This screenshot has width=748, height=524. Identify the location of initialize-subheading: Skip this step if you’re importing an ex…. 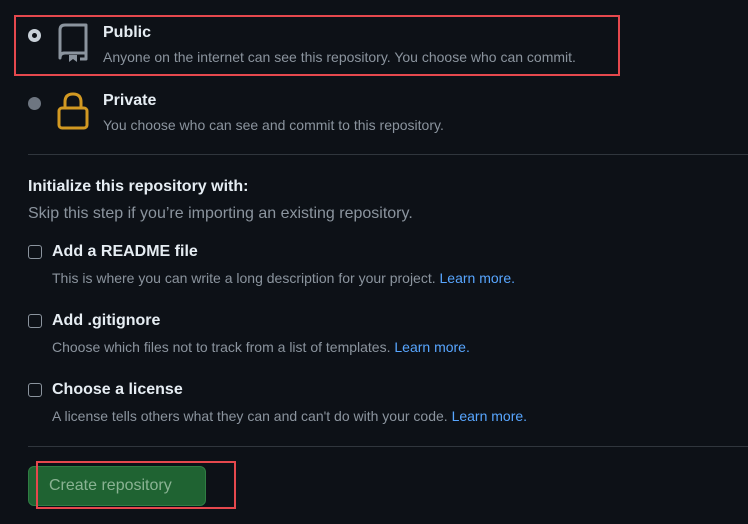
(220, 213).